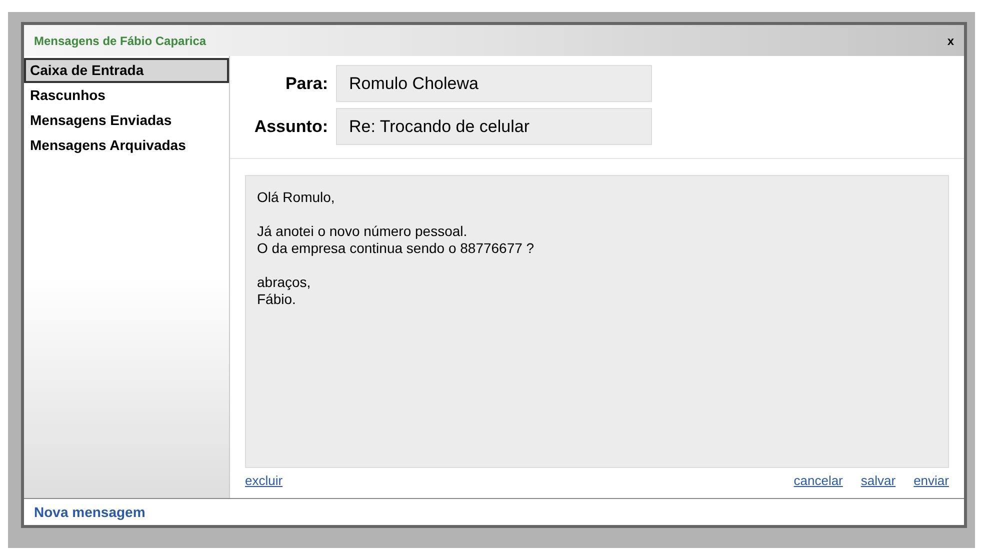 The width and height of the screenshot is (981, 554). I want to click on field-input: Re: Trocando de celular, so click(494, 126).